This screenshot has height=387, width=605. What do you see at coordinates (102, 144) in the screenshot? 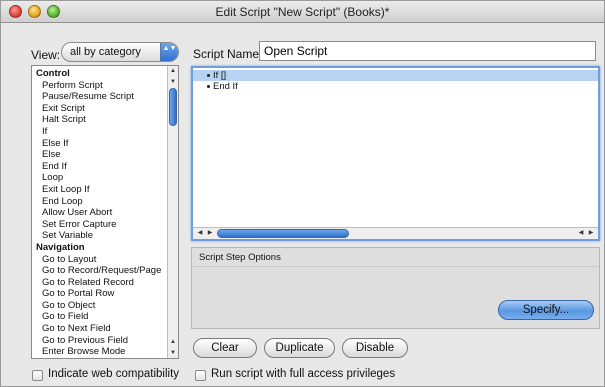
I see `steps-list-item: Else If` at bounding box center [102, 144].